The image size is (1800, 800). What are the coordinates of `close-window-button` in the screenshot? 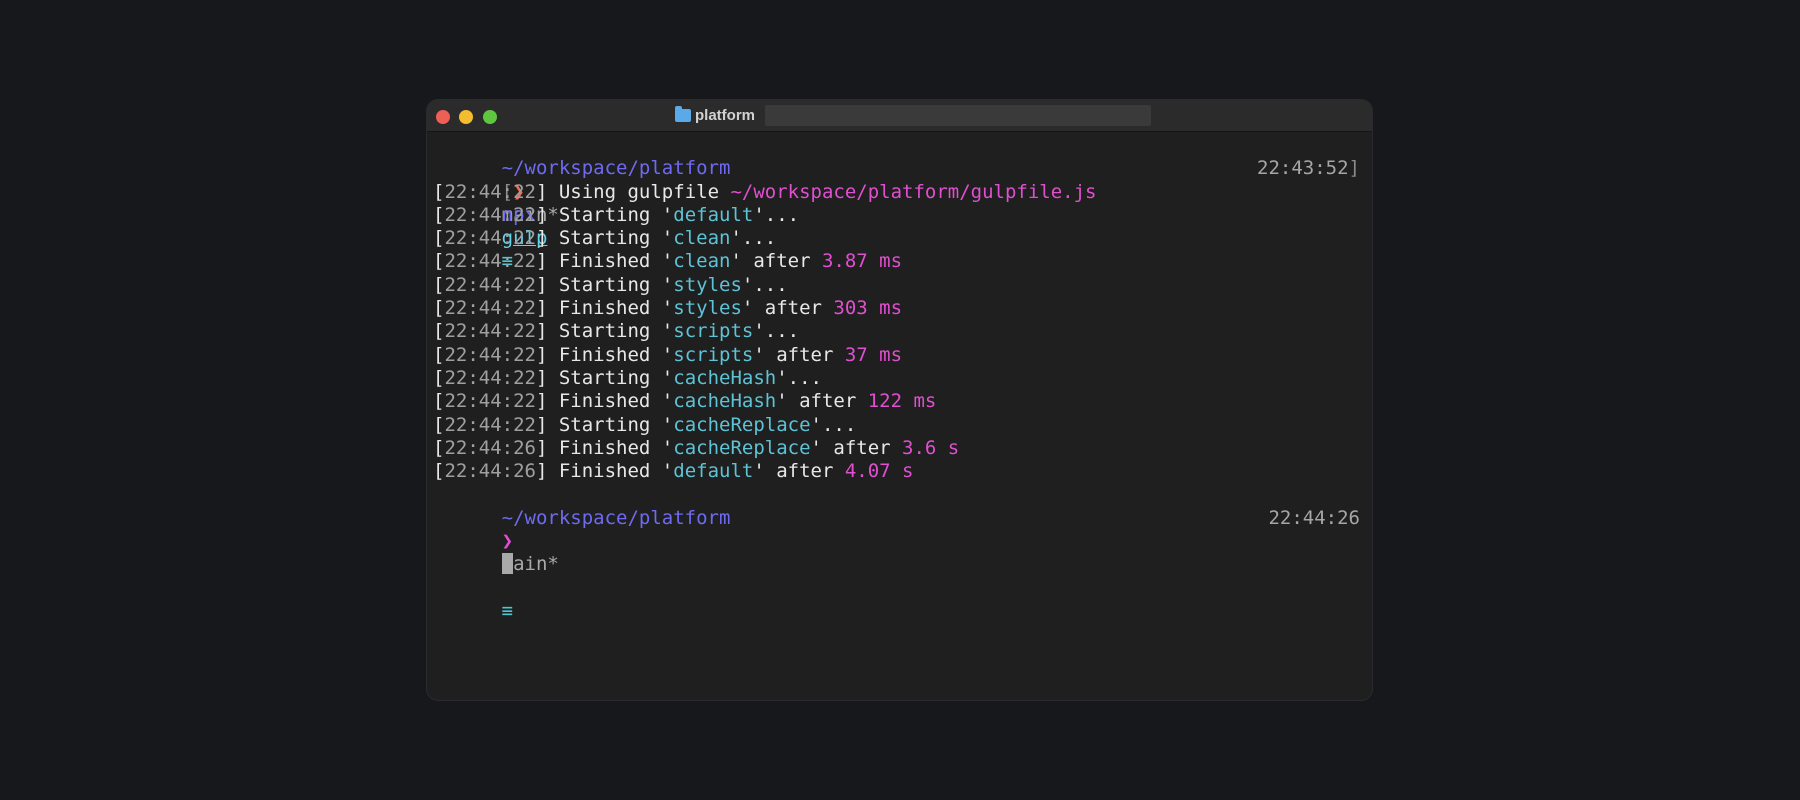 It's located at (443, 117).